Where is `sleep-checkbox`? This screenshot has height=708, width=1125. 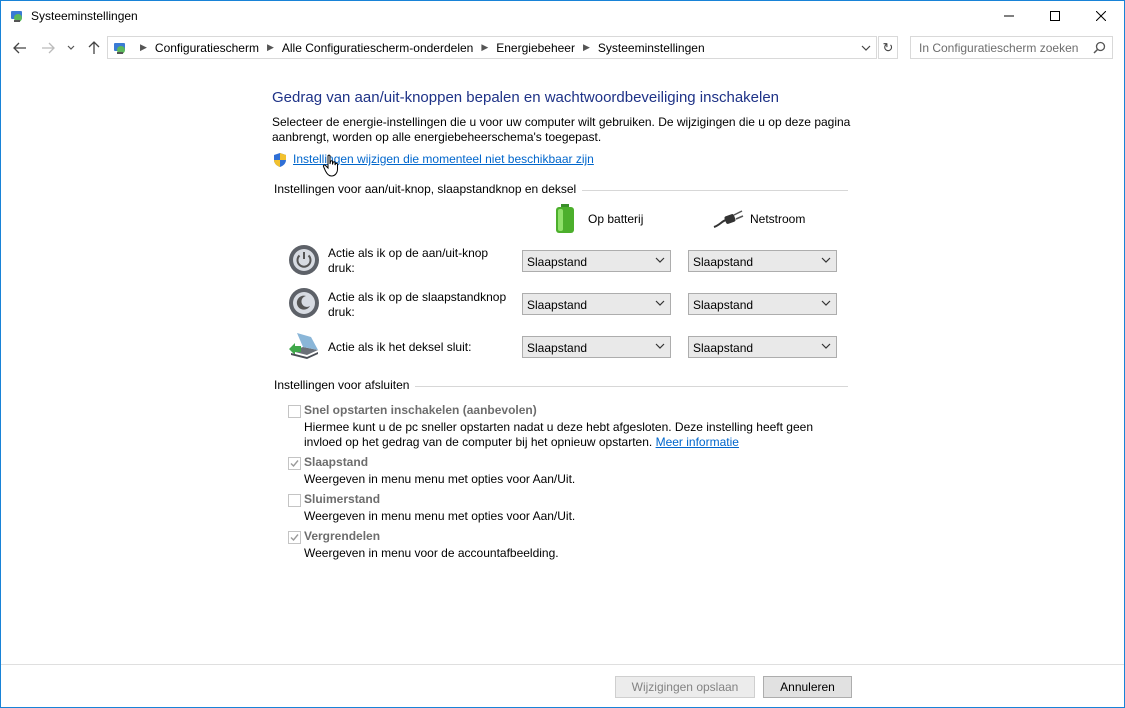
sleep-checkbox is located at coordinates (294, 463).